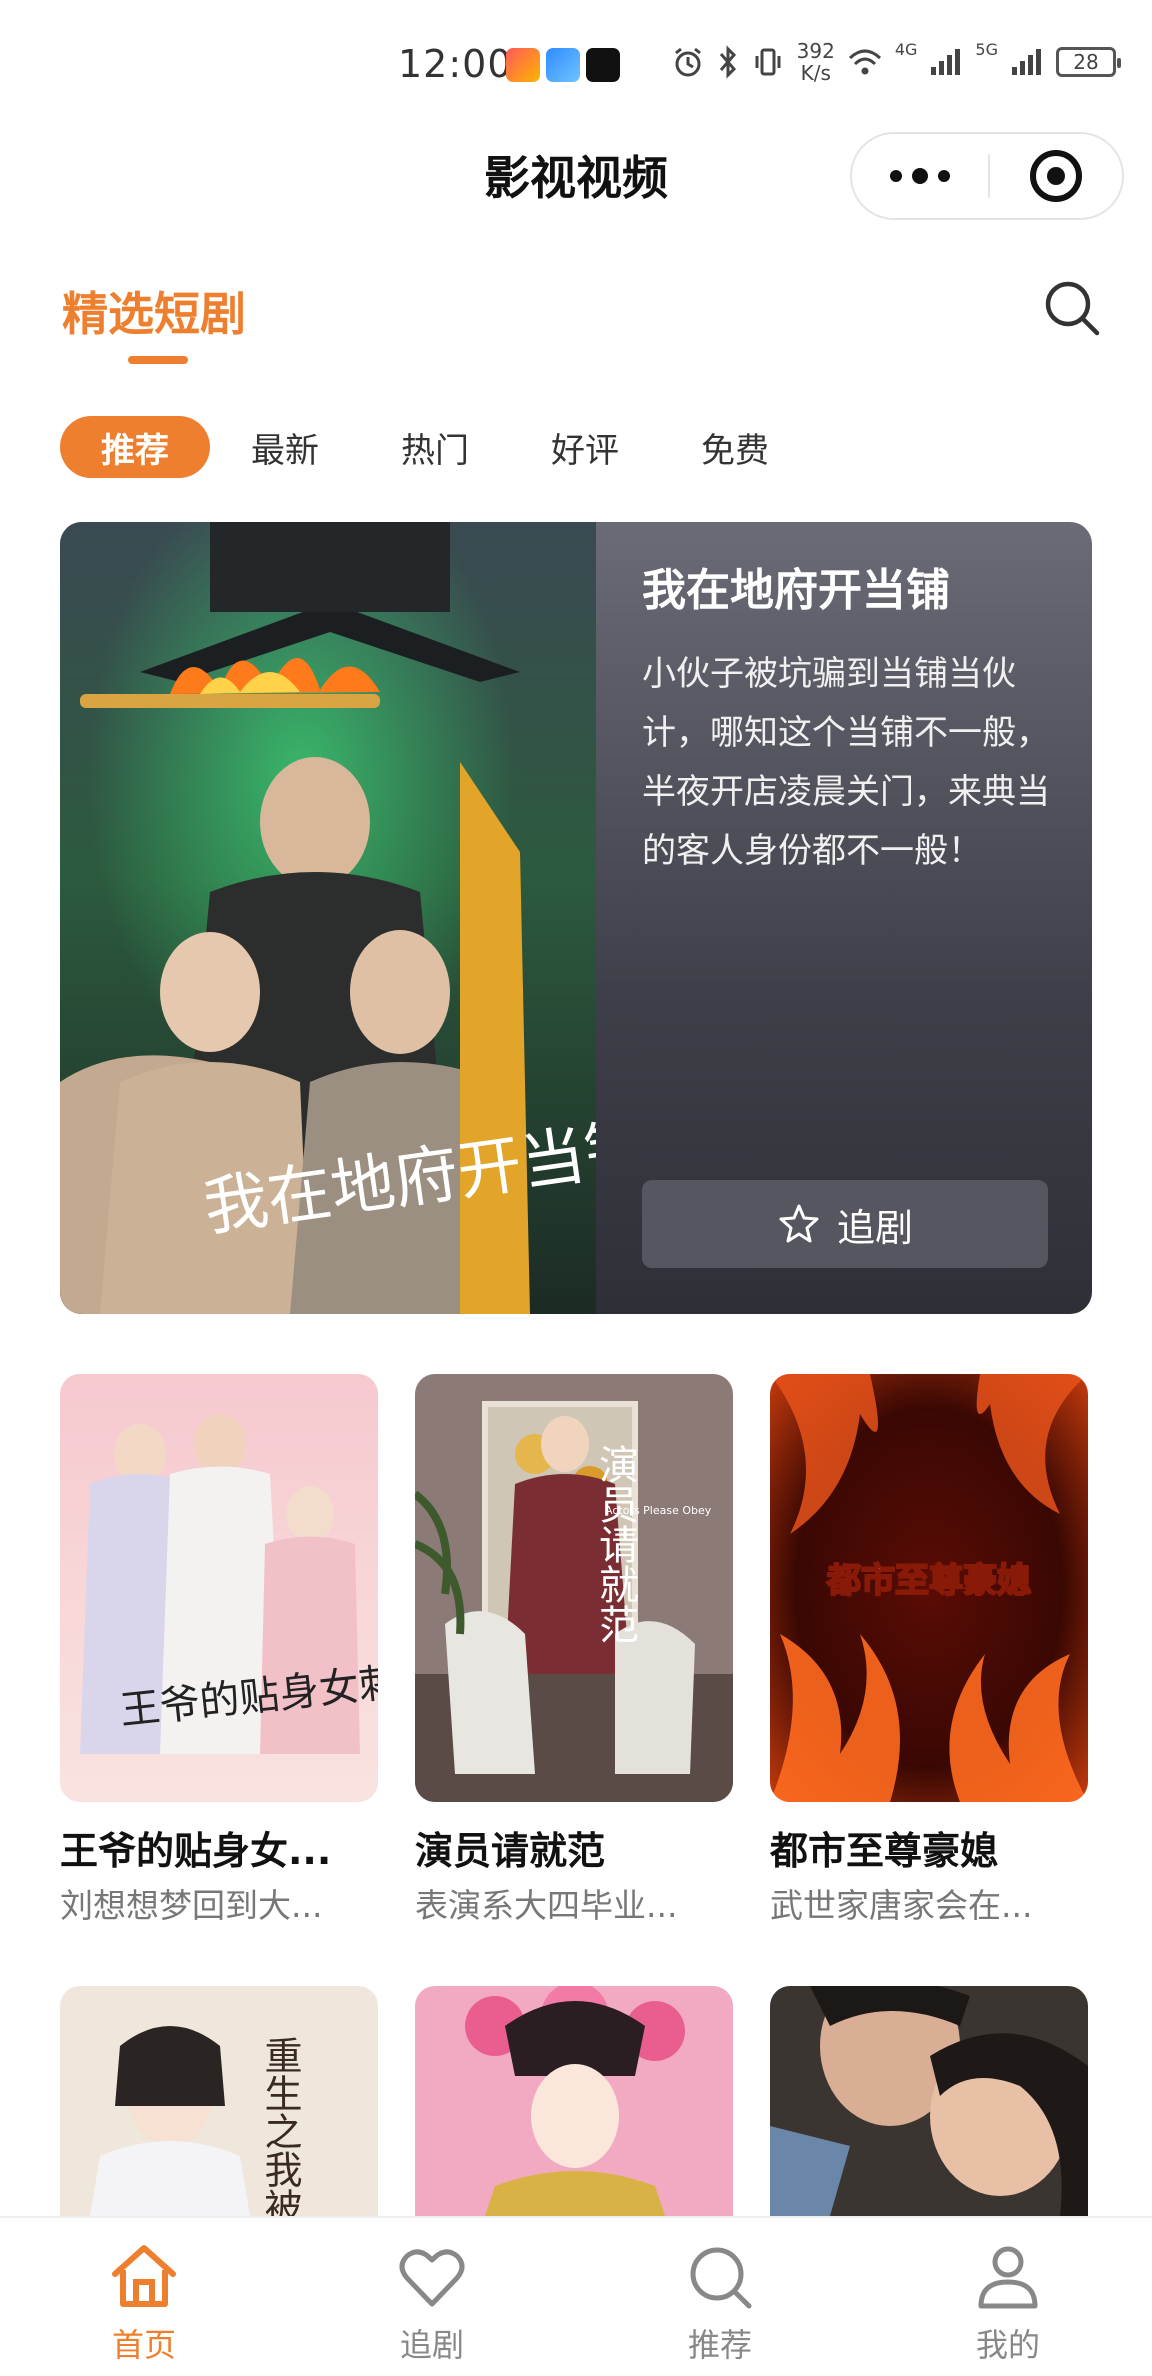 The image size is (1152, 2376). Describe the element at coordinates (585, 447) in the screenshot. I see `chip-top-rated: 好评` at that location.